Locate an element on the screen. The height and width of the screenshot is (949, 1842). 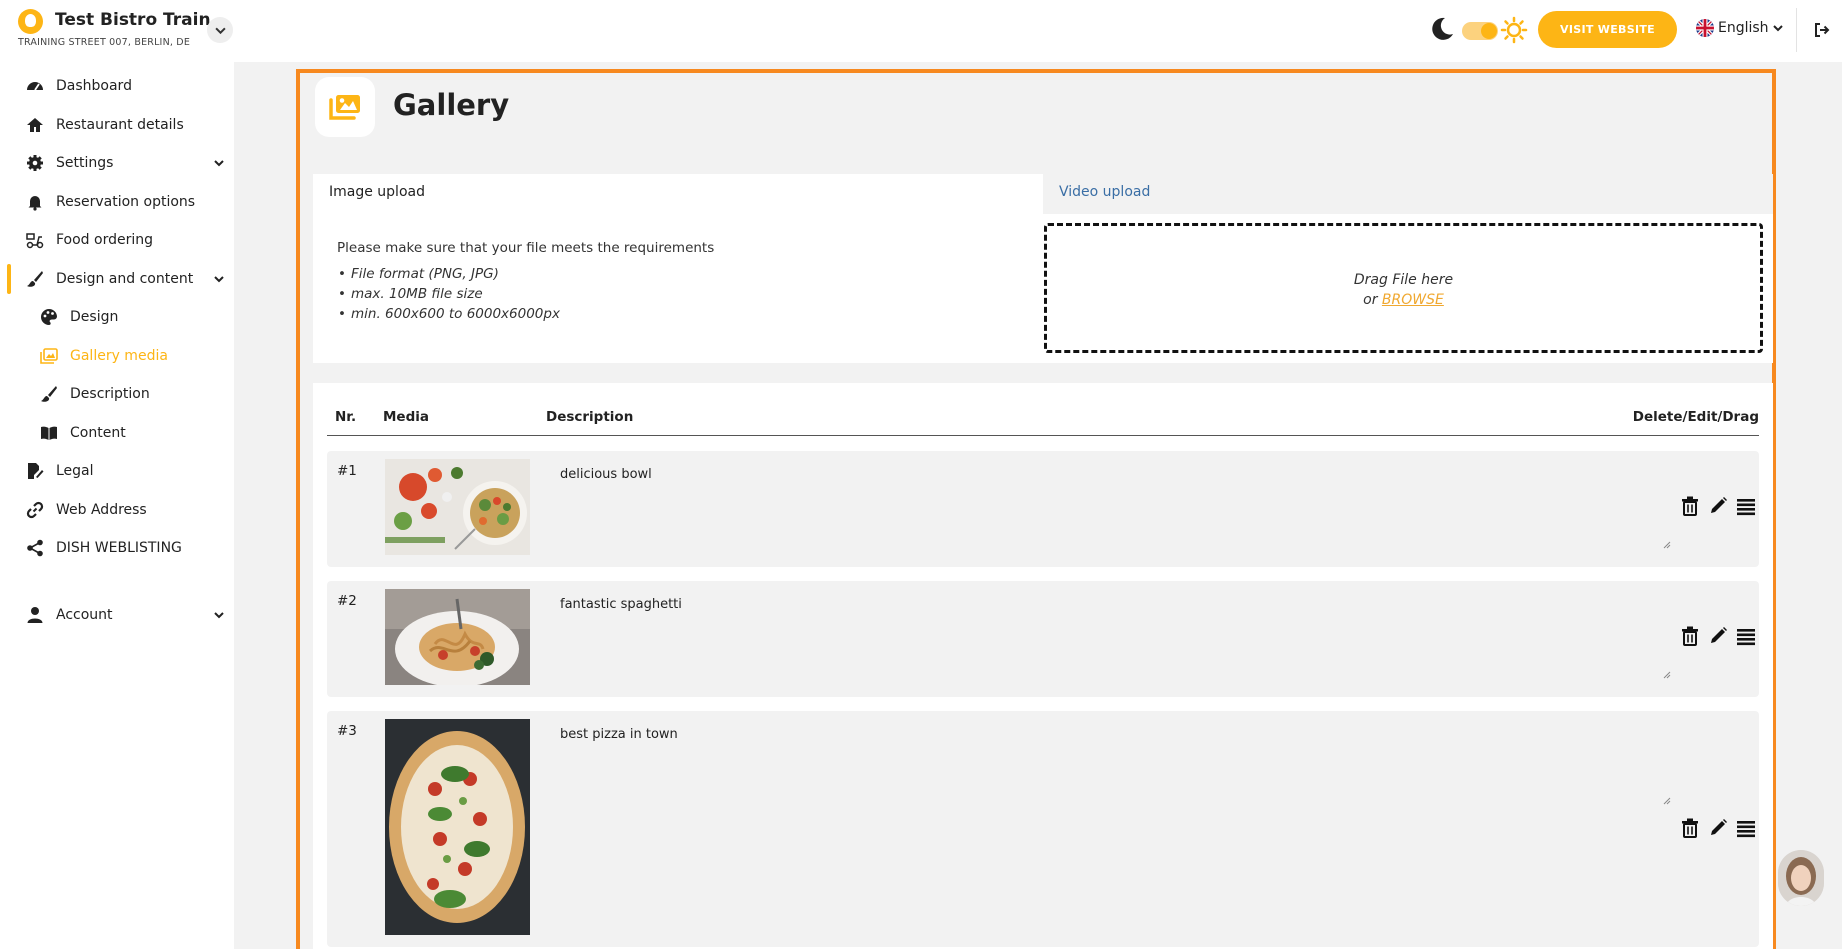
pizza-photo is located at coordinates (457, 827).